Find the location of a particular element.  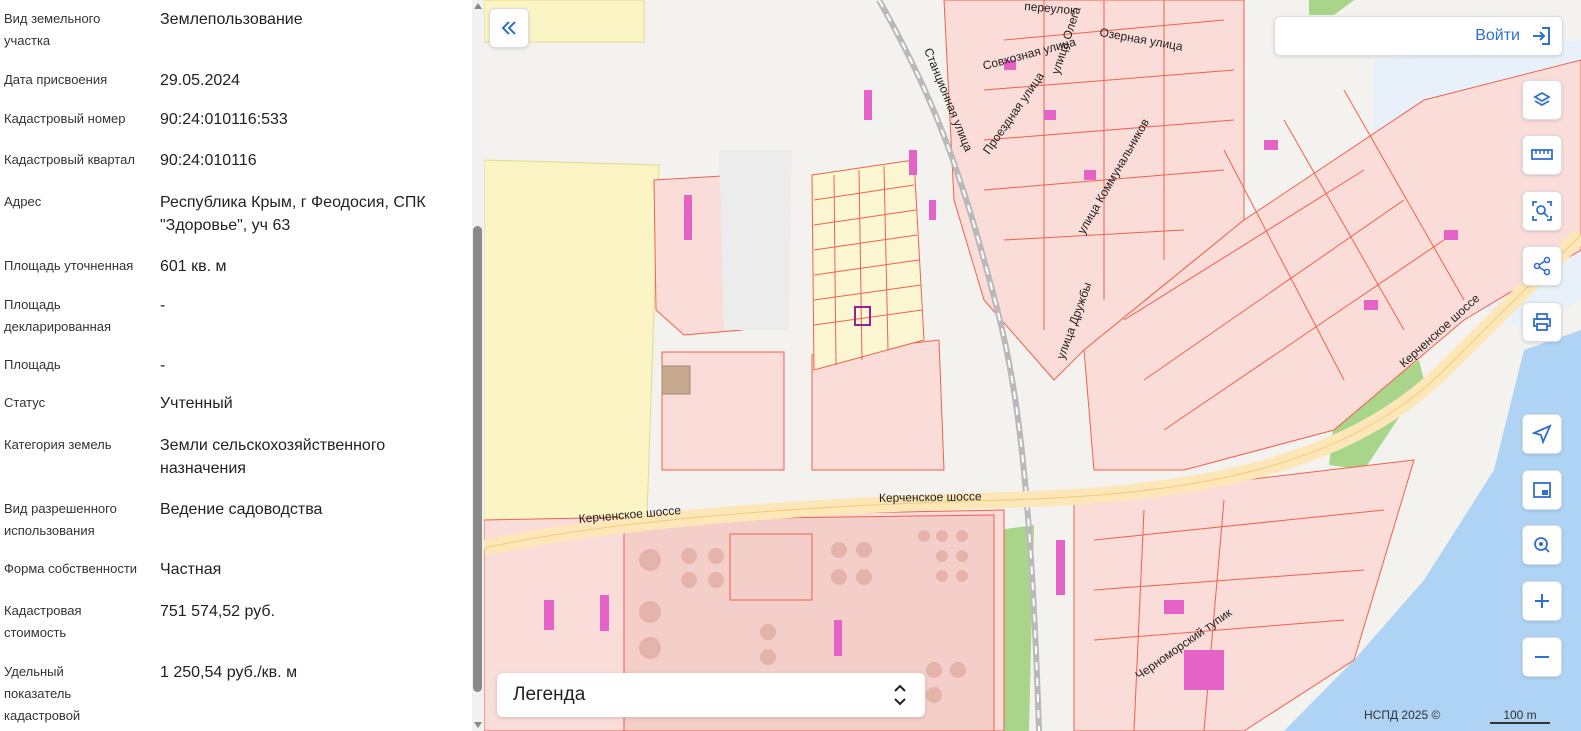

industrial-zone is located at coordinates (755, 240).